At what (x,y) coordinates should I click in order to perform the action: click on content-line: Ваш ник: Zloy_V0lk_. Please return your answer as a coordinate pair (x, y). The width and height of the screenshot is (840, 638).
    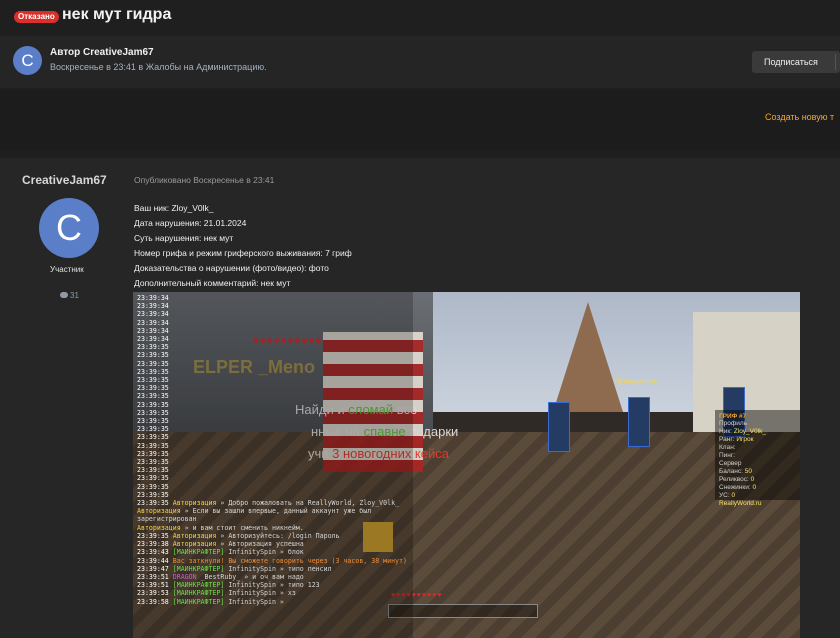
    Looking at the image, I should click on (174, 208).